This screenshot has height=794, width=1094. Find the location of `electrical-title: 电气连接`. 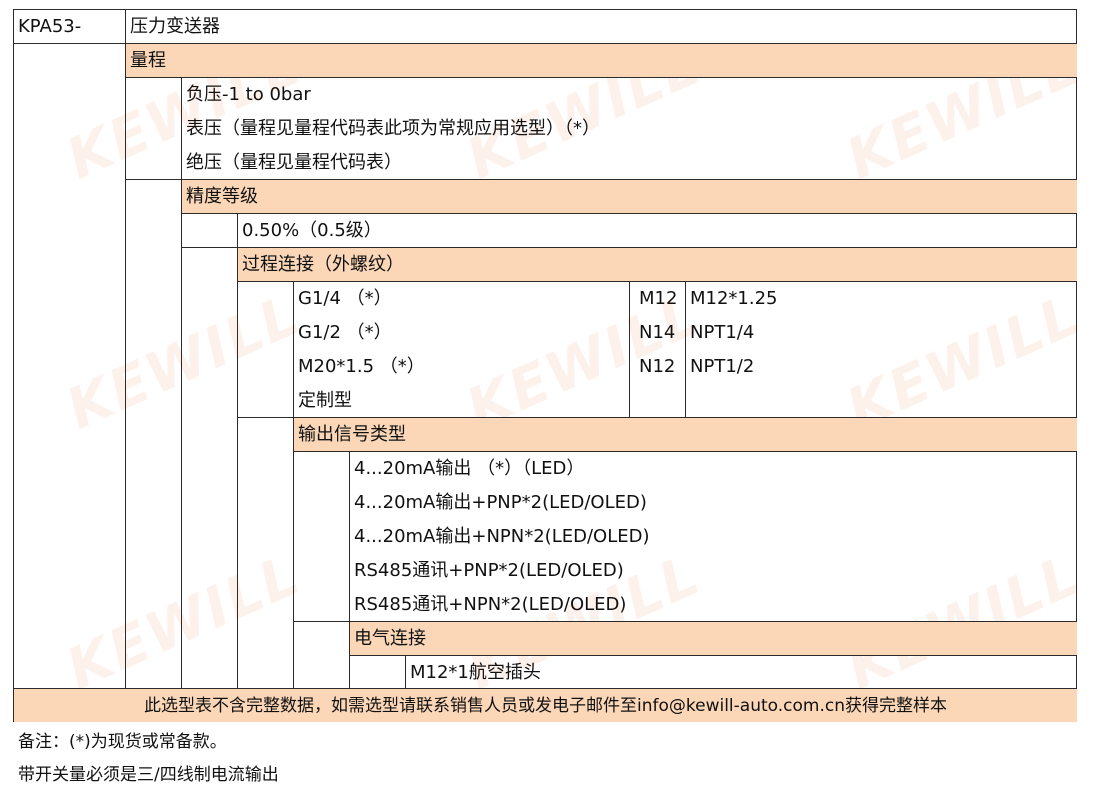

electrical-title: 电气连接 is located at coordinates (390, 638).